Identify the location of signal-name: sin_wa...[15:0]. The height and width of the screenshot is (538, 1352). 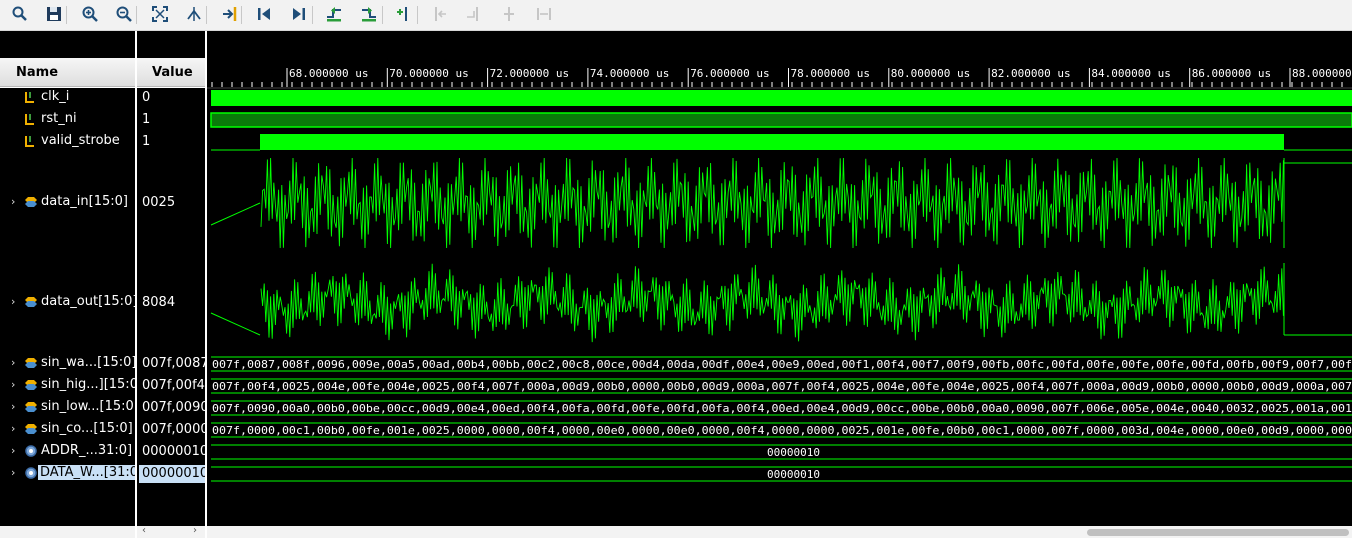
(89, 362).